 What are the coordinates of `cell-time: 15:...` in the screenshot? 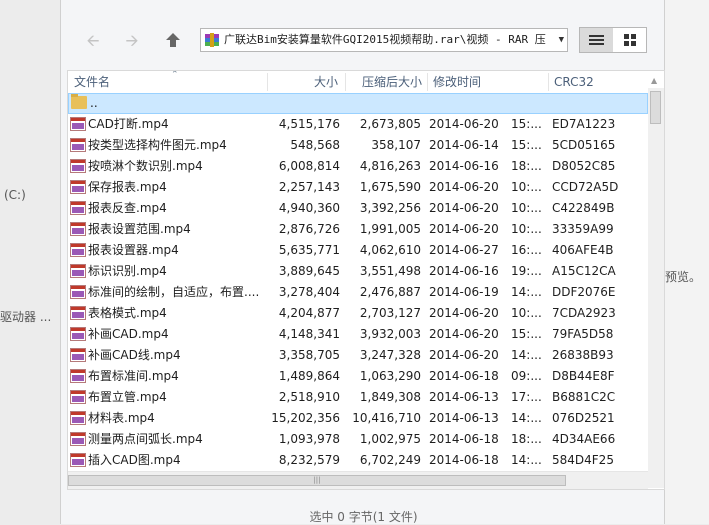 It's located at (526, 334).